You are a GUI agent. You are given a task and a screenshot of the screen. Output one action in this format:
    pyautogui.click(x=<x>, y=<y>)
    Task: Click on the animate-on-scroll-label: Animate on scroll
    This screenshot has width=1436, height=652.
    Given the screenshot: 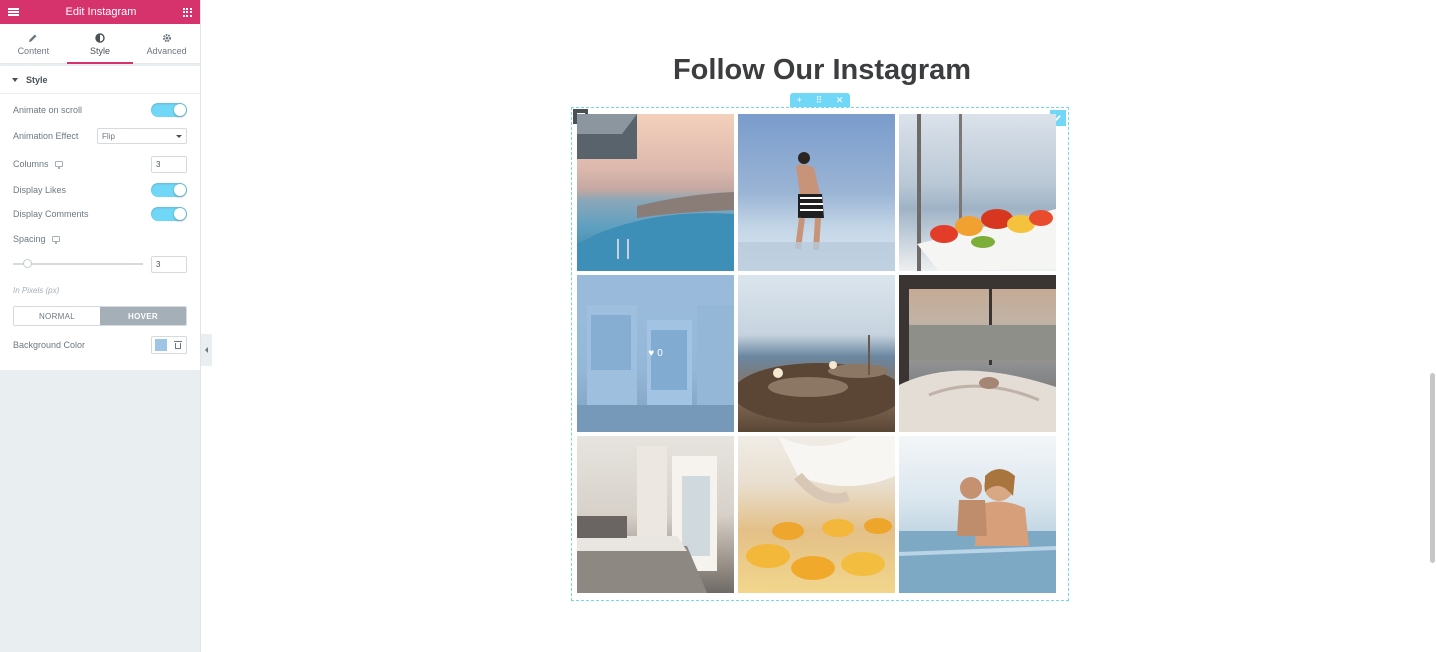 What is the action you would take?
    pyautogui.click(x=48, y=110)
    